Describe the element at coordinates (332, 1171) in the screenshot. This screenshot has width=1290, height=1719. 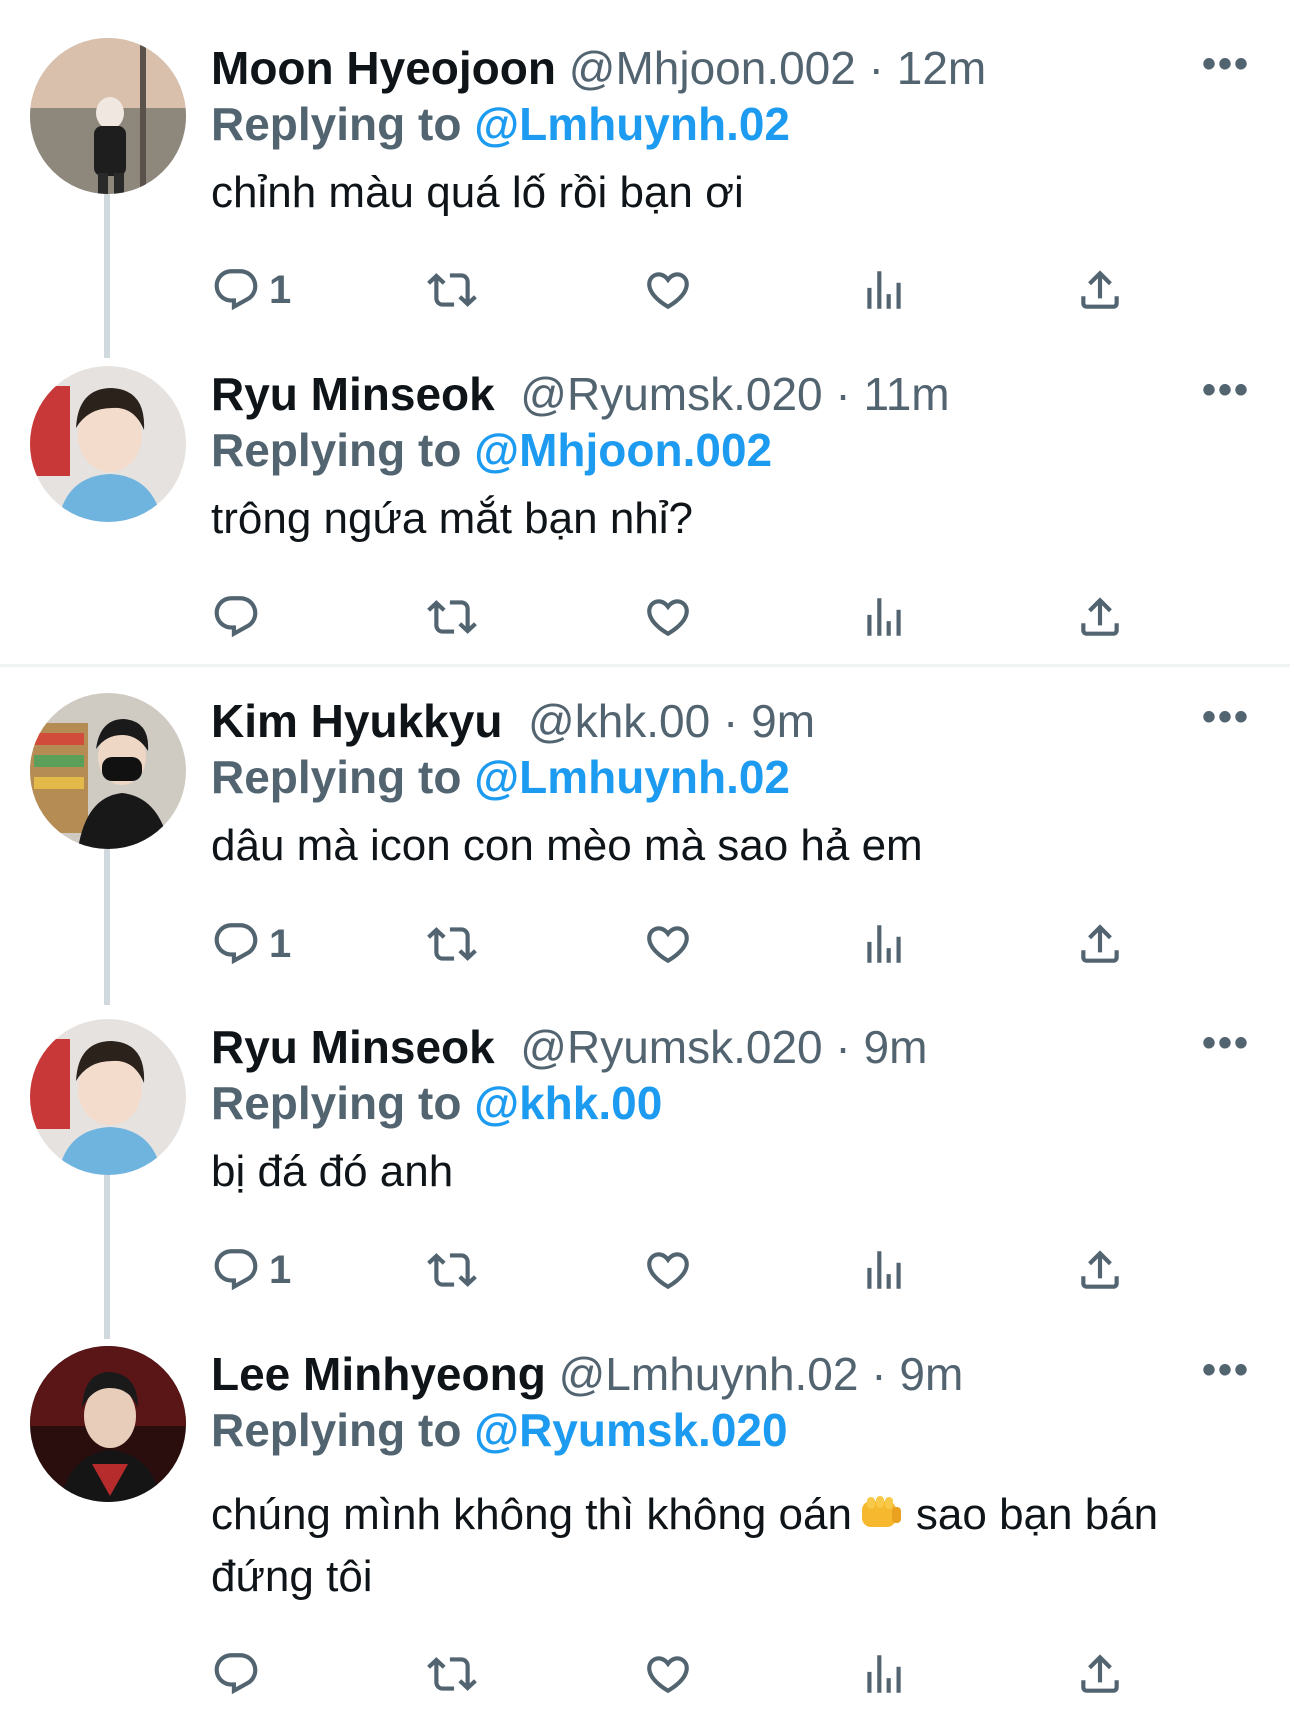
I see `tweet-text: bị đá đó anh` at that location.